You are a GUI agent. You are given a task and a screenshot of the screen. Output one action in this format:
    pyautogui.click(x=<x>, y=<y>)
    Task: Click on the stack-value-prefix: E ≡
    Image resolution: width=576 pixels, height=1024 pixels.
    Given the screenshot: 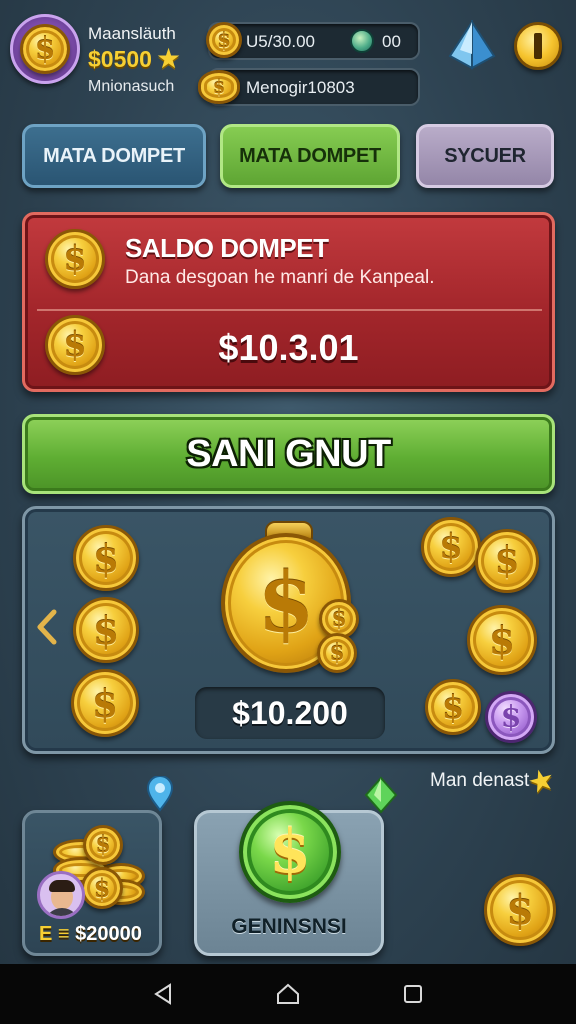 What is the action you would take?
    pyautogui.click(x=54, y=934)
    